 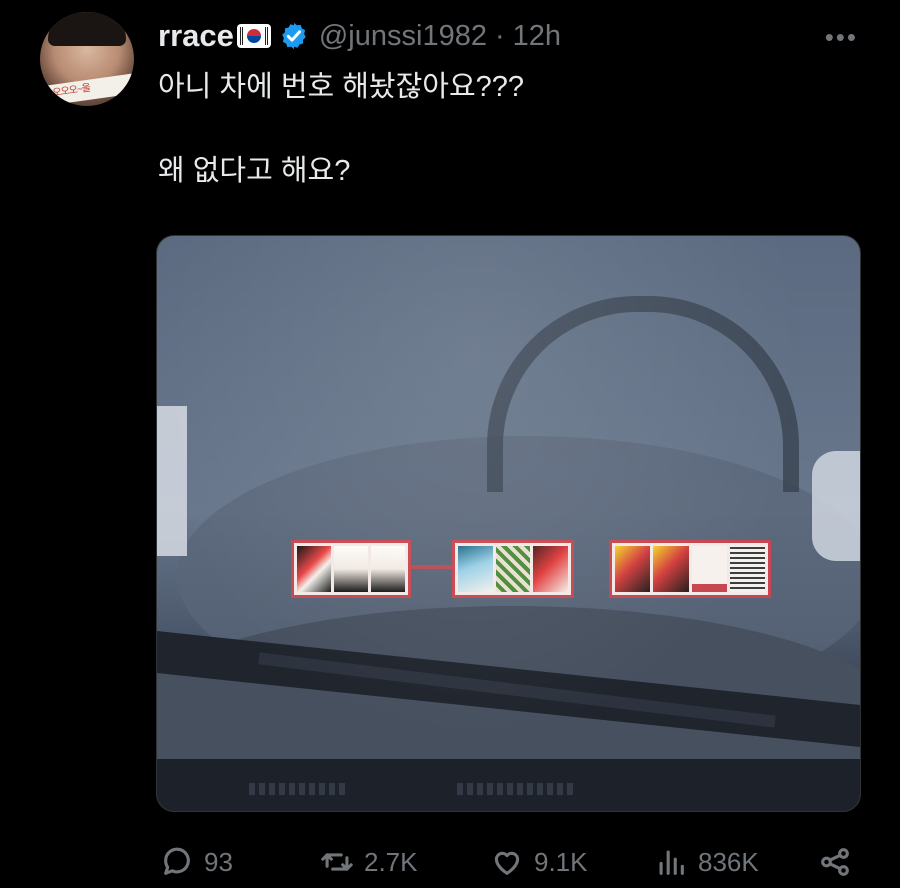 I want to click on share-button, so click(x=835, y=862).